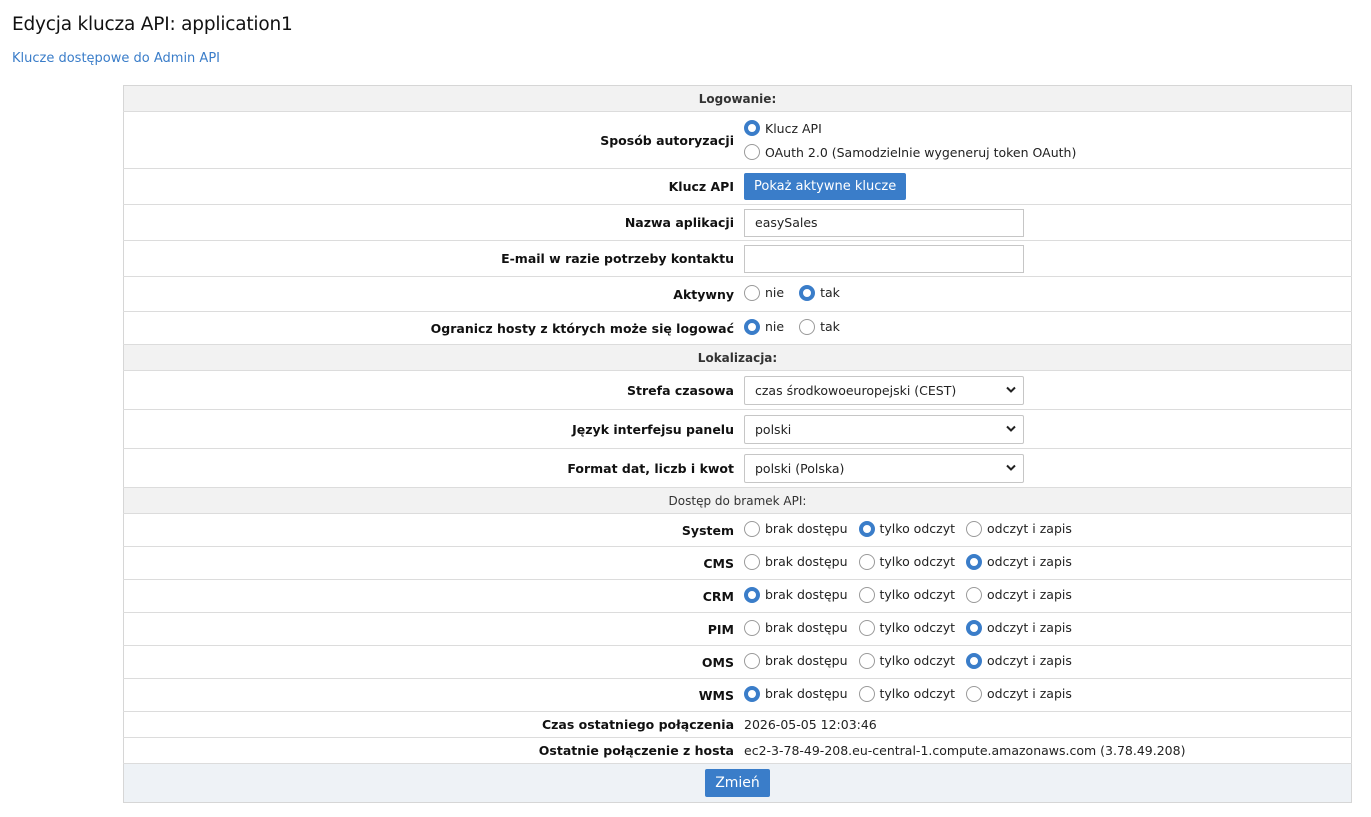 The width and height of the screenshot is (1371, 817). I want to click on section-gateways-title: Dostęp do bramek API:, so click(737, 500).